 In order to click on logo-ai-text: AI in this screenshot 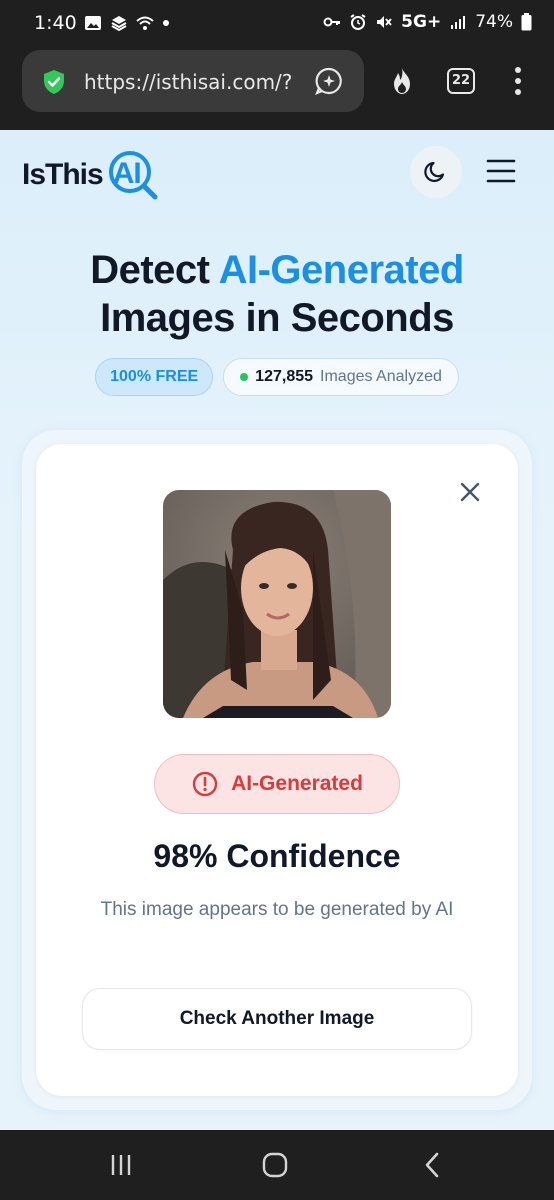, I will do `click(127, 173)`.